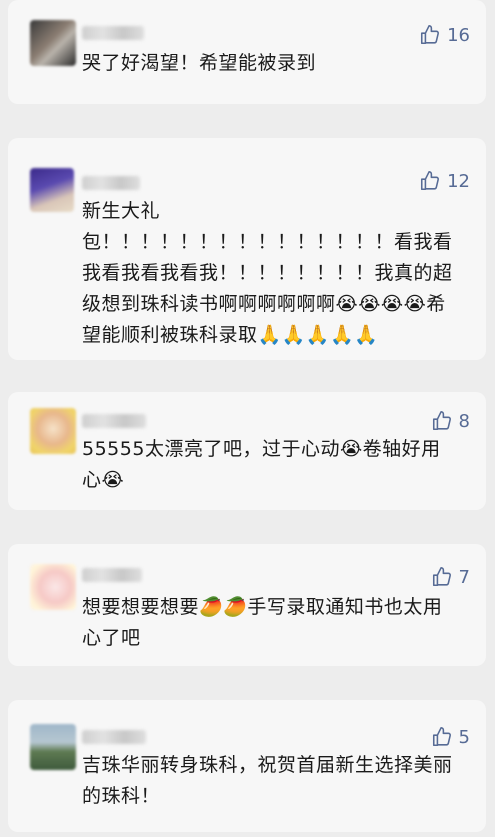 The width and height of the screenshot is (495, 837). What do you see at coordinates (464, 577) in the screenshot?
I see `like-count: 7` at bounding box center [464, 577].